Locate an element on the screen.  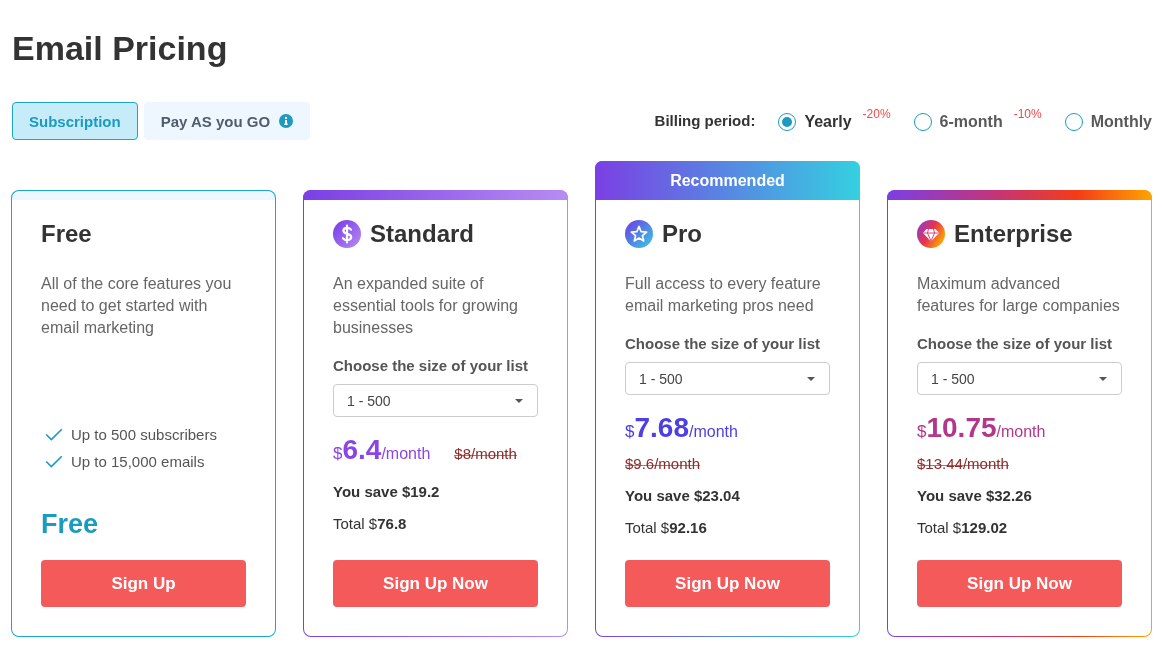
price: $10.75/month is located at coordinates (981, 428).